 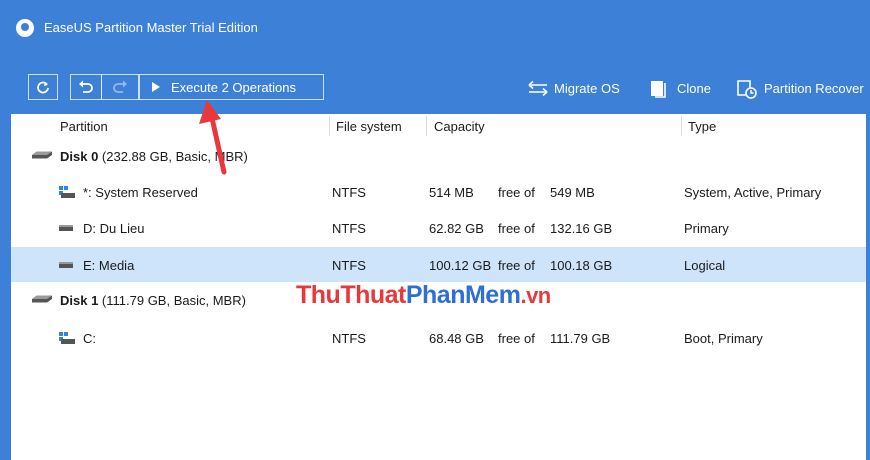 I want to click on refresh-icon, so click(x=43, y=87).